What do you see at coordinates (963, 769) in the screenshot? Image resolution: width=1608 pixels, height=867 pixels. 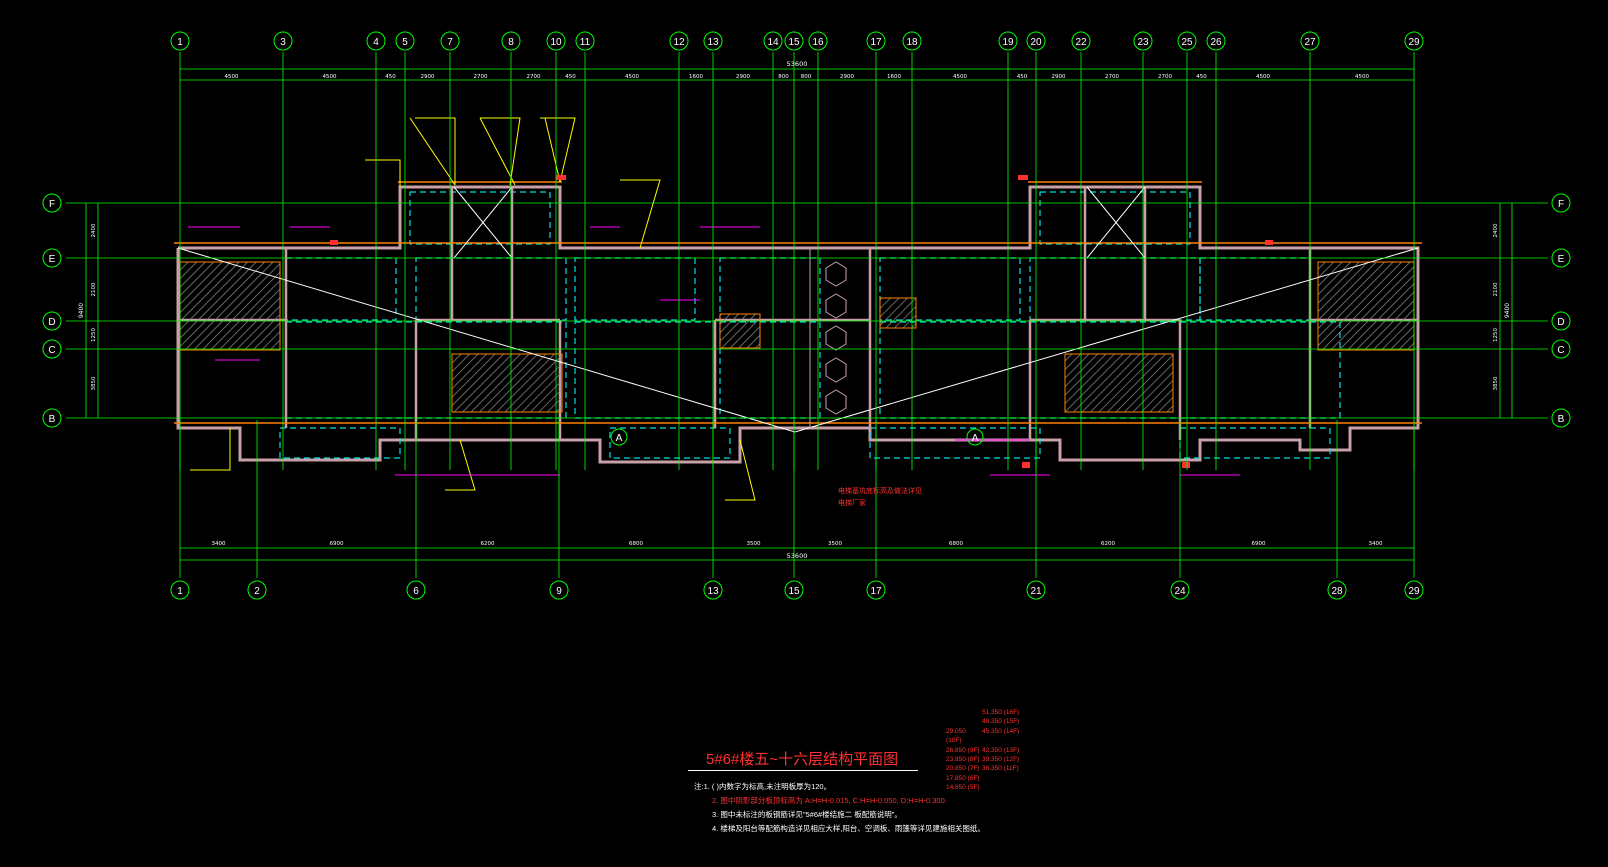 I see `level-left: 20.850 (7F)` at bounding box center [963, 769].